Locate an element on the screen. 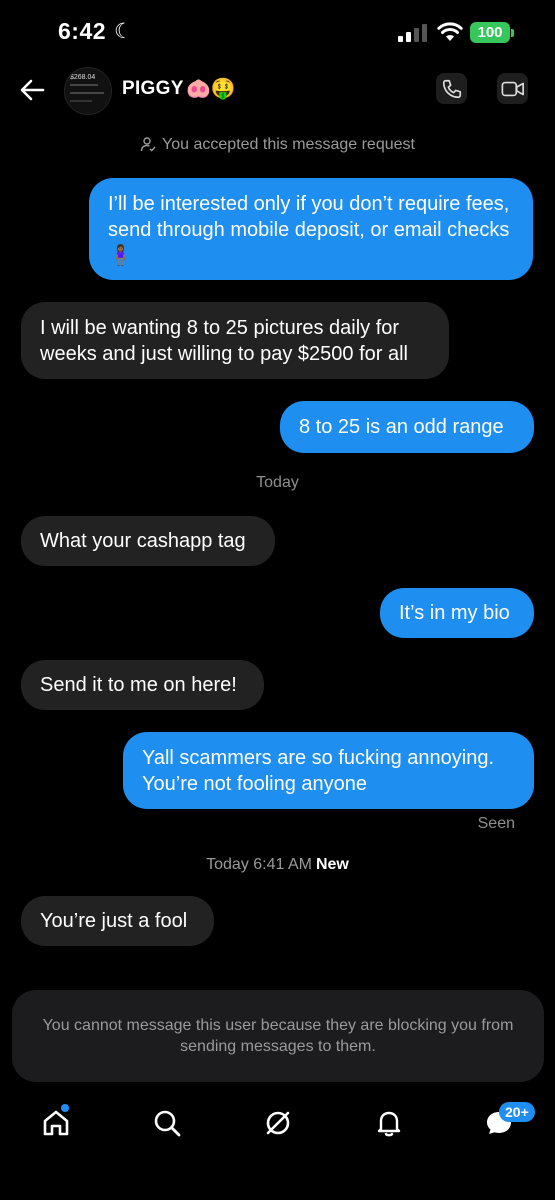  status-time: 6:42 is located at coordinates (82, 31).